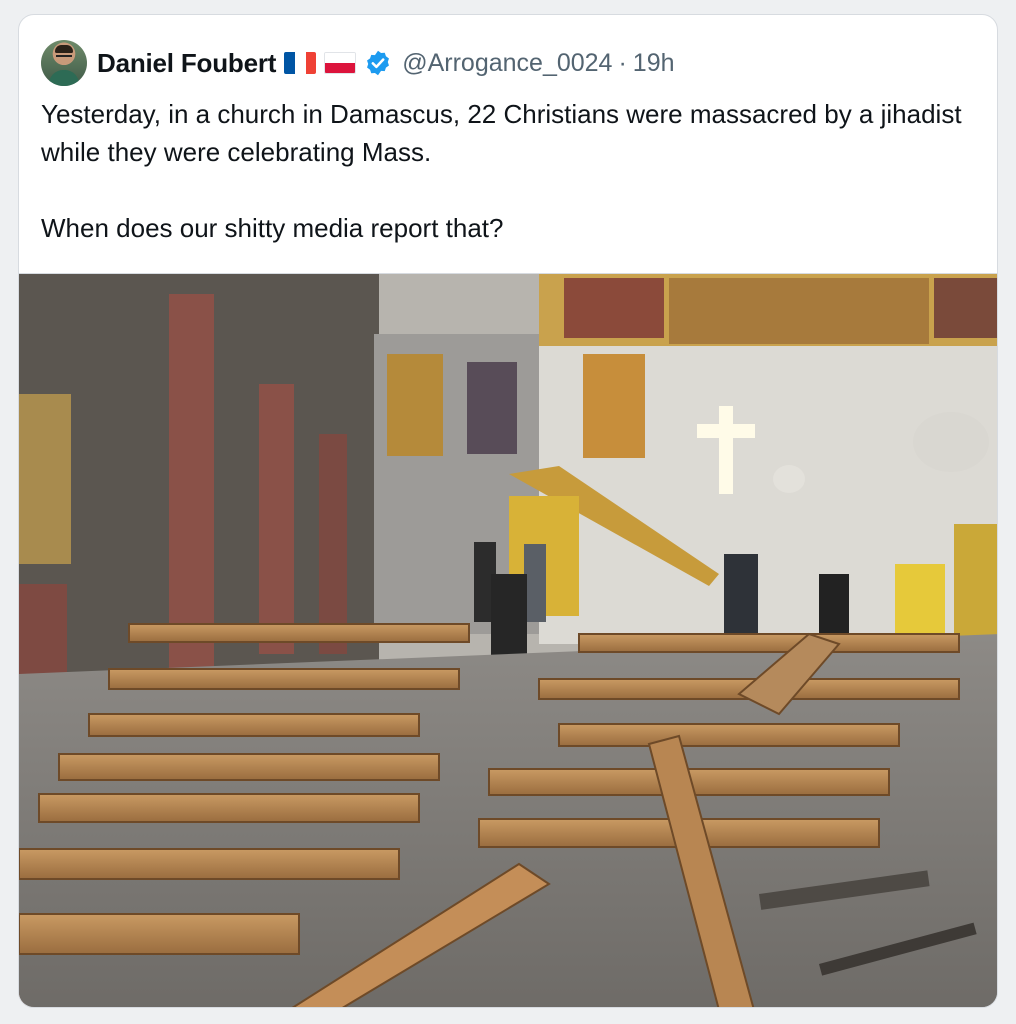  What do you see at coordinates (300, 63) in the screenshot?
I see `flag-france-icon` at bounding box center [300, 63].